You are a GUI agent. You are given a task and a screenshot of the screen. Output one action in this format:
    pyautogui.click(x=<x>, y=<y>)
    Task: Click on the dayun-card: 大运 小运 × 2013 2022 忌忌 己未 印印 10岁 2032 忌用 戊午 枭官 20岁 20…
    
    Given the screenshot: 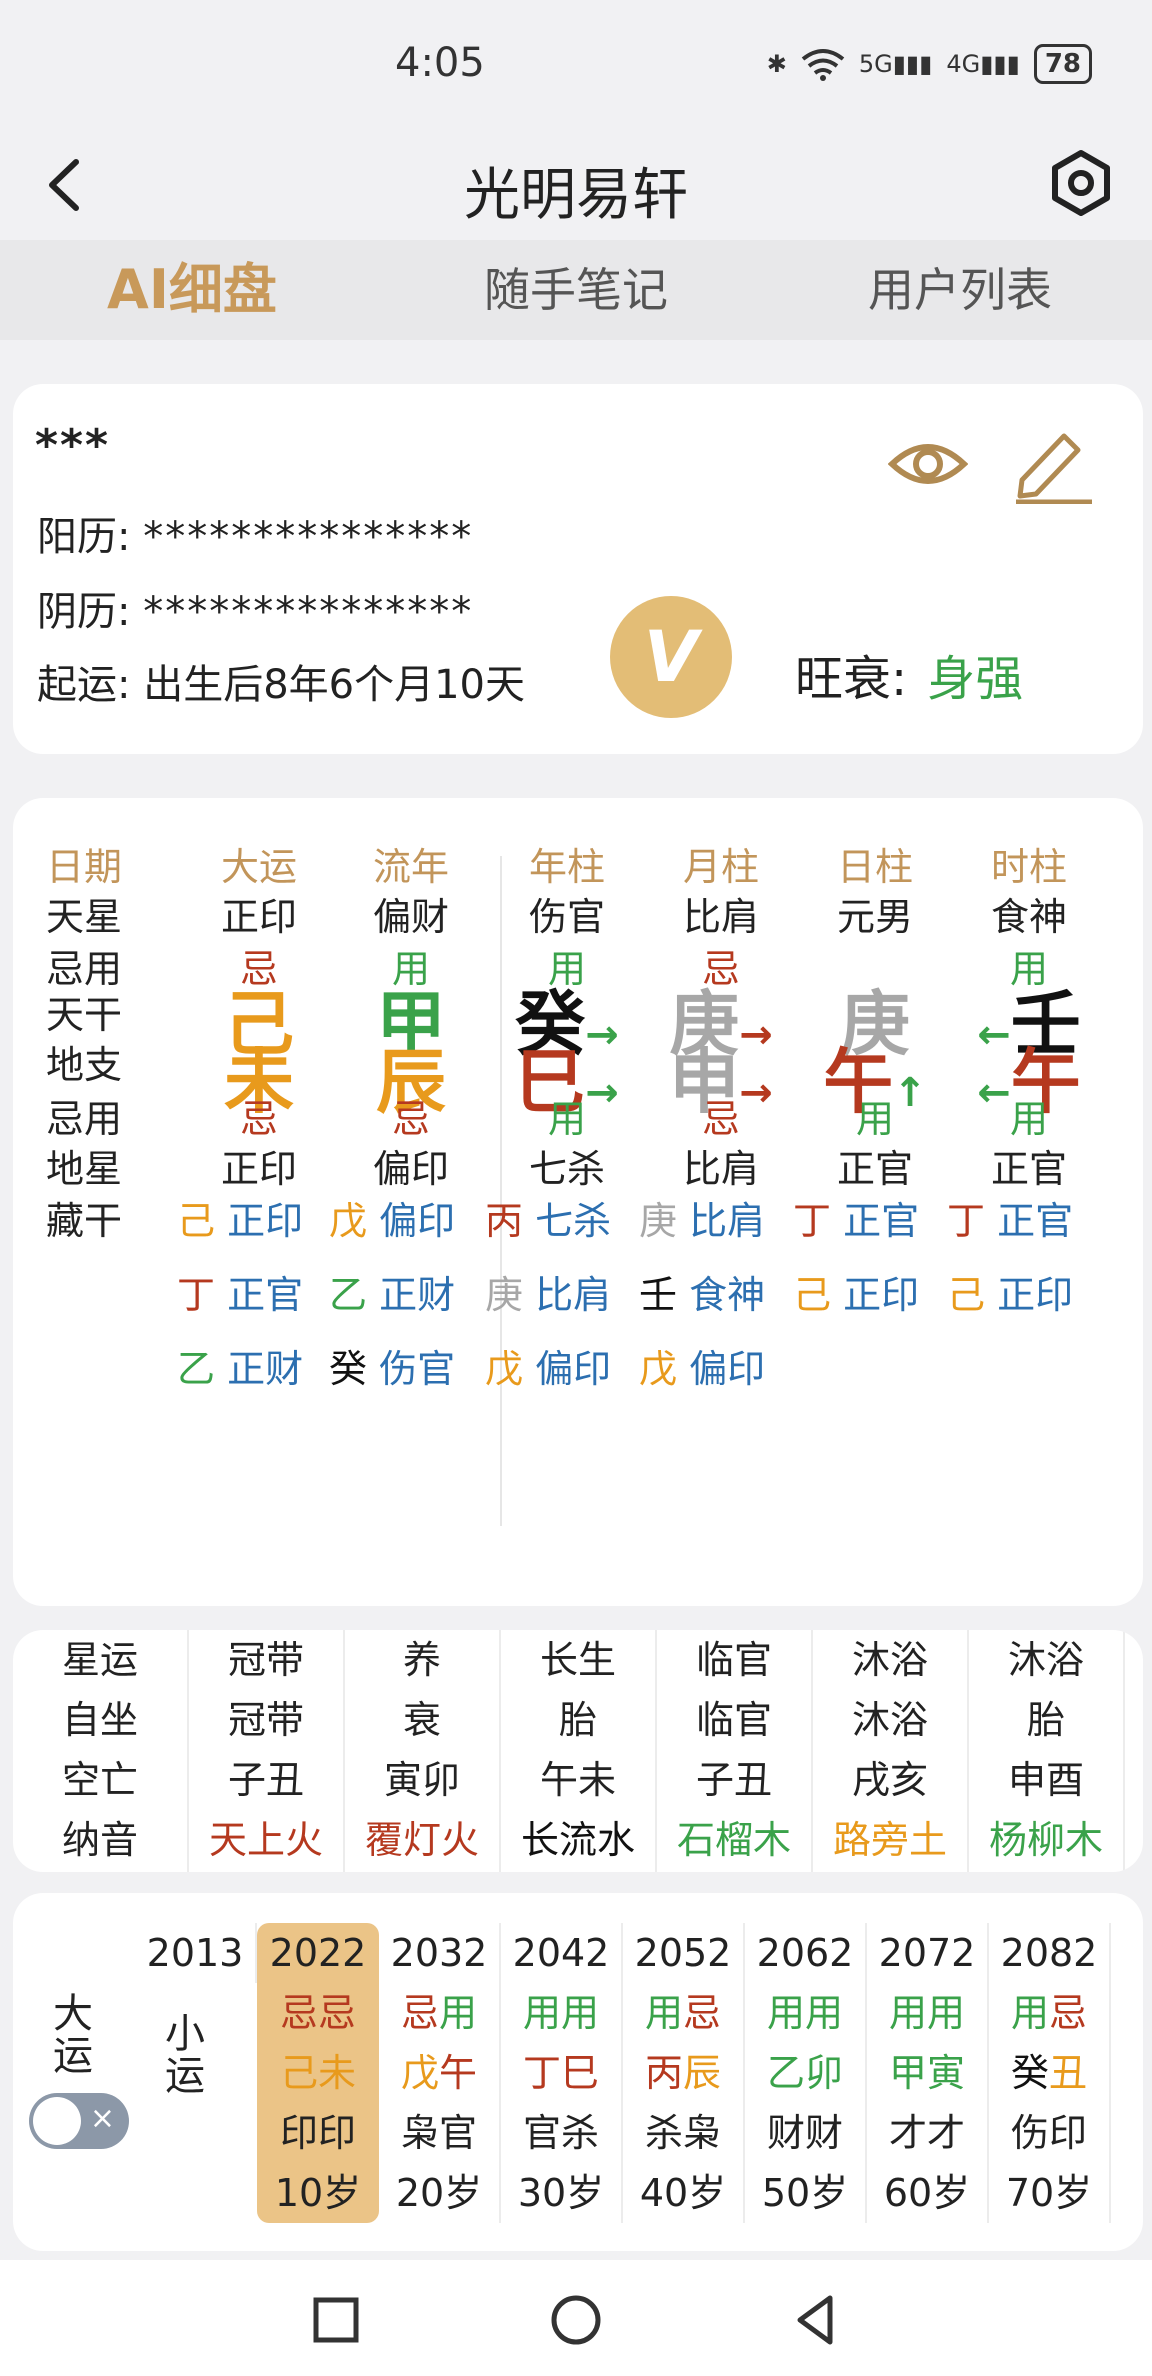 What is the action you would take?
    pyautogui.click(x=578, y=2072)
    